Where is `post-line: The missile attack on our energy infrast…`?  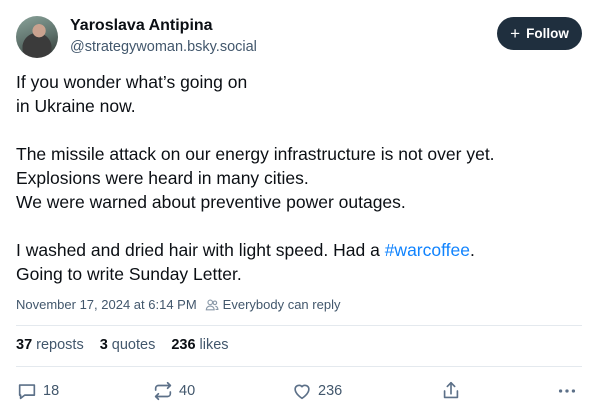 post-line: The missile attack on our energy infrast… is located at coordinates (255, 154).